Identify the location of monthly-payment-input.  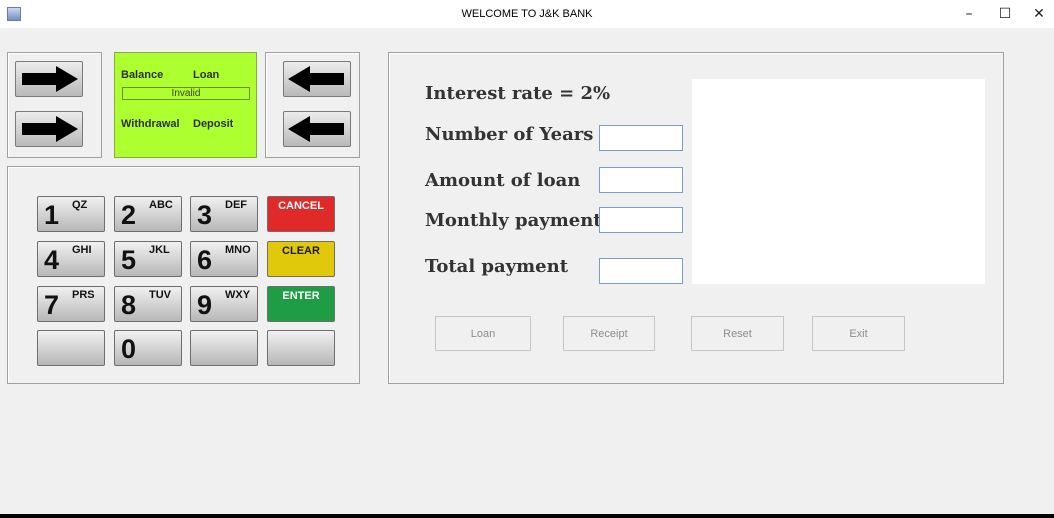
(641, 220).